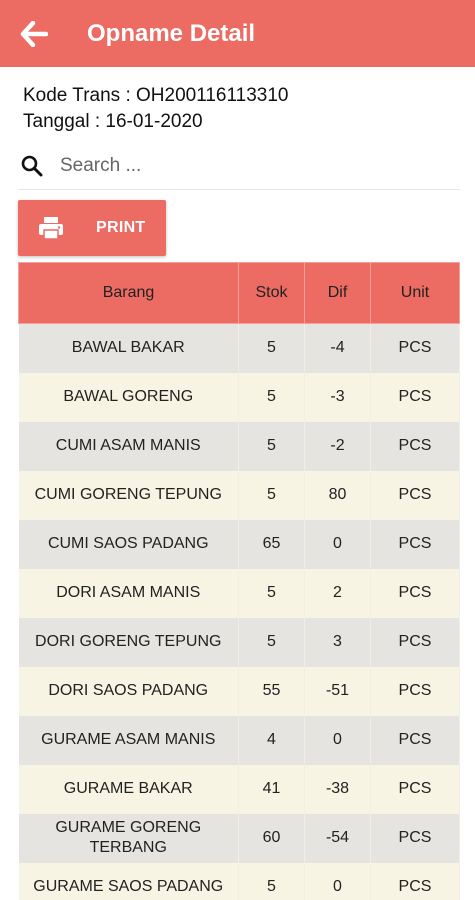 This screenshot has width=475, height=900. Describe the element at coordinates (337, 838) in the screenshot. I see `cell-dif: -54` at that location.